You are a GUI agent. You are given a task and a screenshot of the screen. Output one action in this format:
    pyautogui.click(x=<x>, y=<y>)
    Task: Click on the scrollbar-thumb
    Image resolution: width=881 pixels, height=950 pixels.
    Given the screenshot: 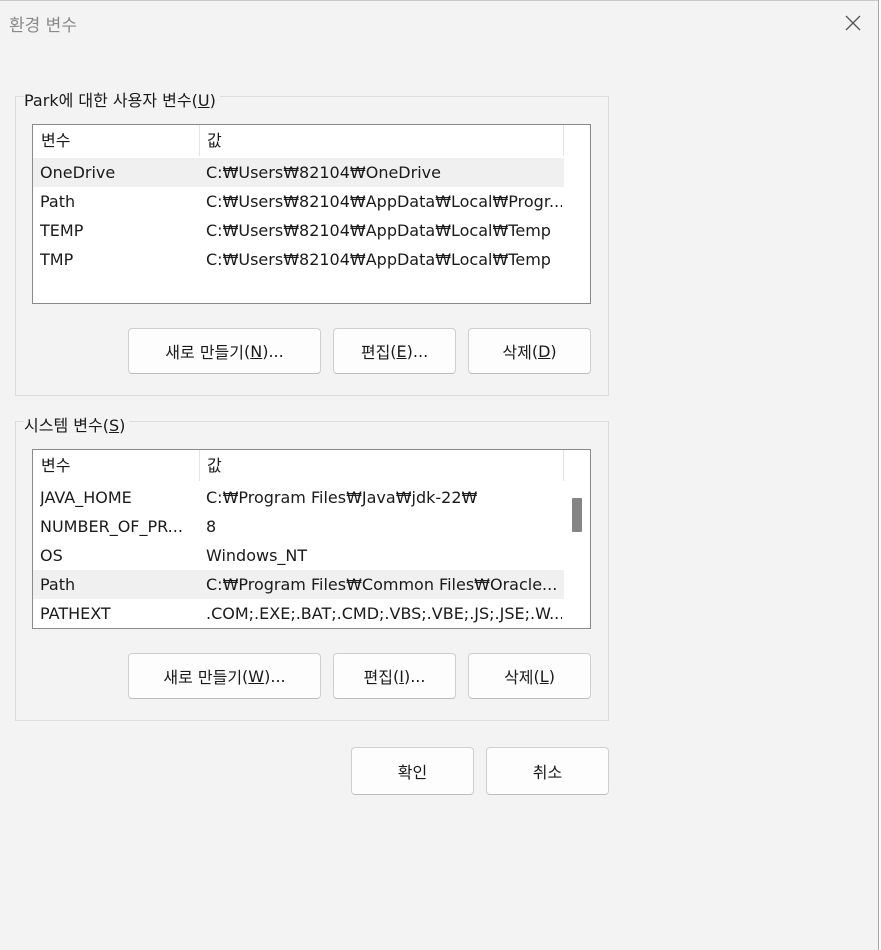 What is the action you would take?
    pyautogui.click(x=577, y=515)
    